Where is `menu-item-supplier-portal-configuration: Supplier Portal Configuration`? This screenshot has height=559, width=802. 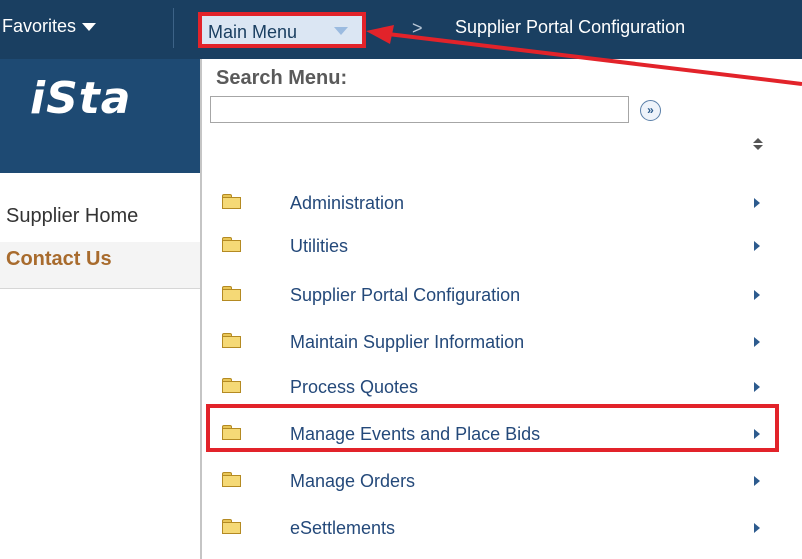 menu-item-supplier-portal-configuration: Supplier Portal Configuration is located at coordinates (494, 296).